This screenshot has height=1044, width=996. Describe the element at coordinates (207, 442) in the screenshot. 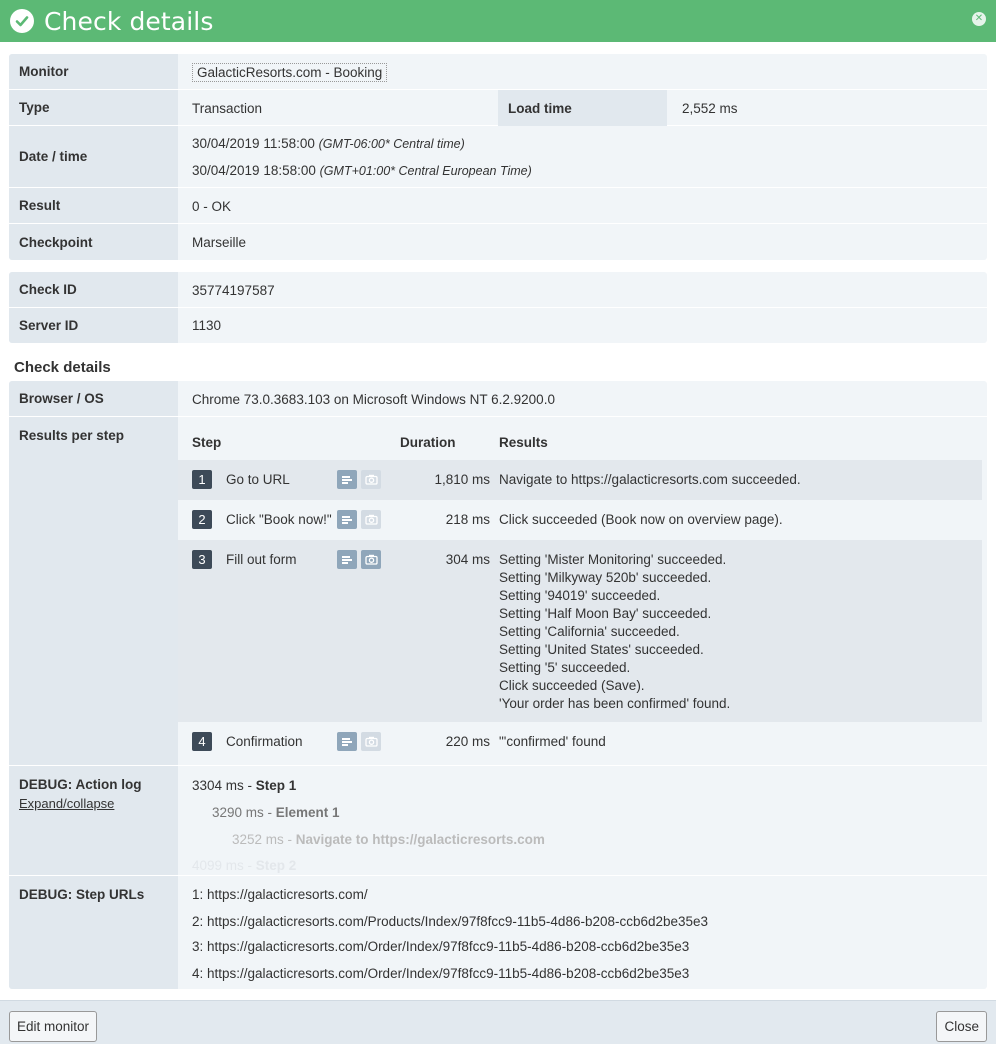

I see `col-step-header: Step` at that location.